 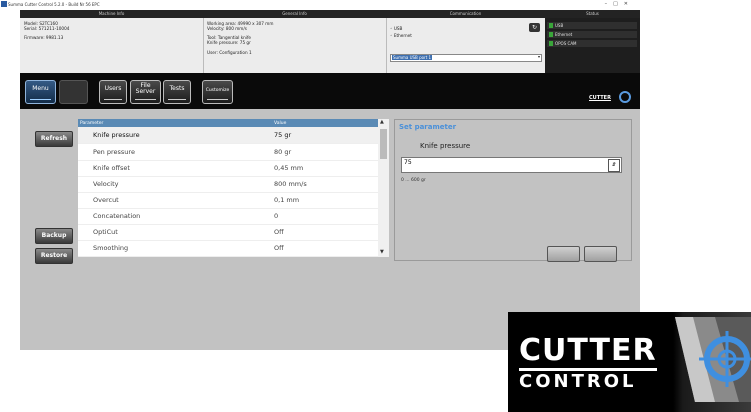 I want to click on menu-button: Menu, so click(x=40, y=92).